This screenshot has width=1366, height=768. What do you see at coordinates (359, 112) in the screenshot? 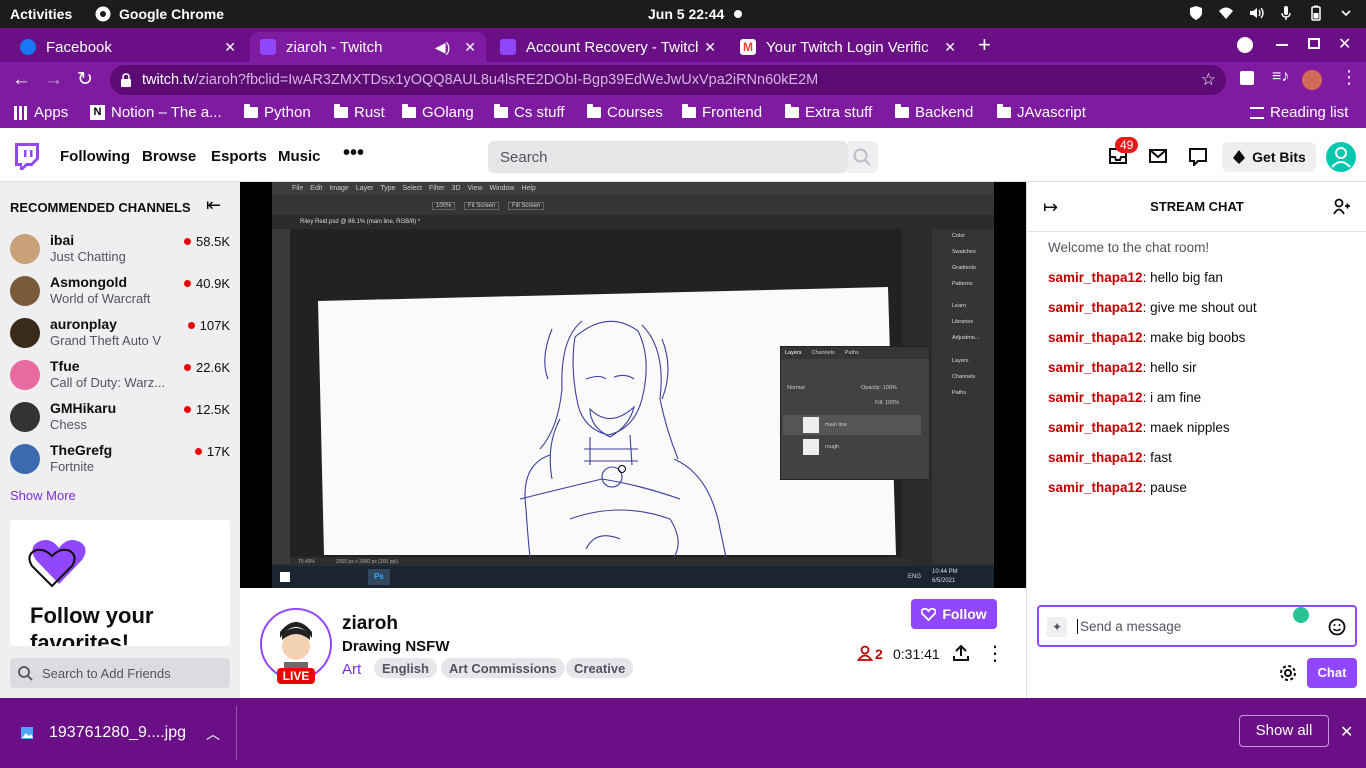
I see `bookmark-rust: Rust` at bounding box center [359, 112].